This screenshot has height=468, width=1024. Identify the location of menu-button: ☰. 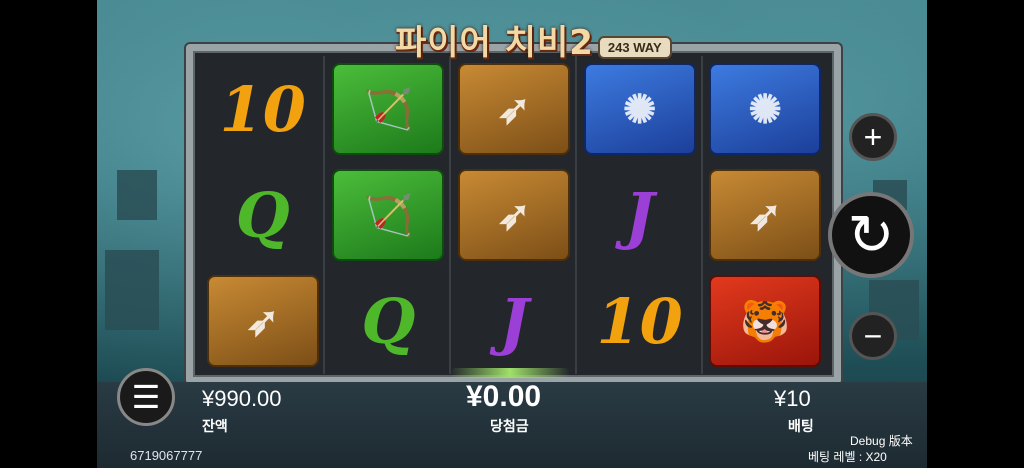
(146, 397).